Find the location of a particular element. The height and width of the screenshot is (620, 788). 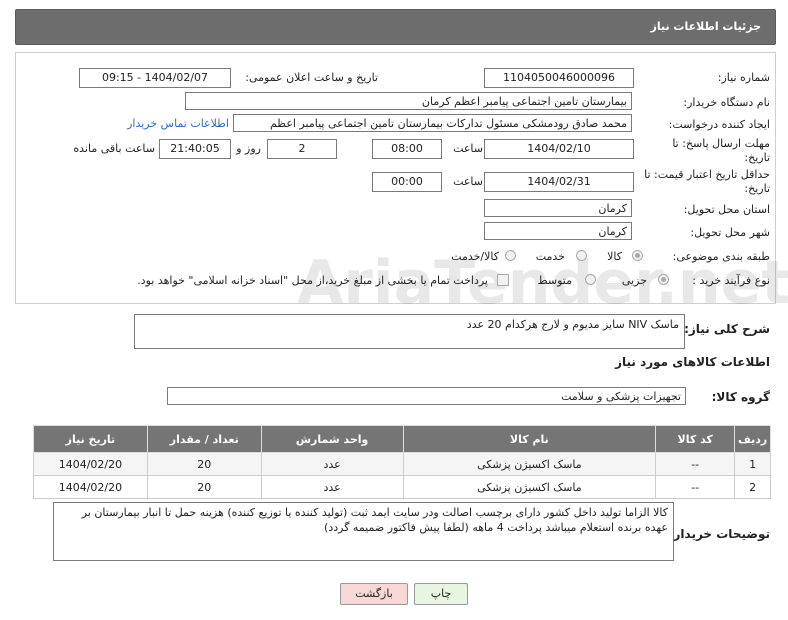

category-radio-both is located at coordinates (510, 255).